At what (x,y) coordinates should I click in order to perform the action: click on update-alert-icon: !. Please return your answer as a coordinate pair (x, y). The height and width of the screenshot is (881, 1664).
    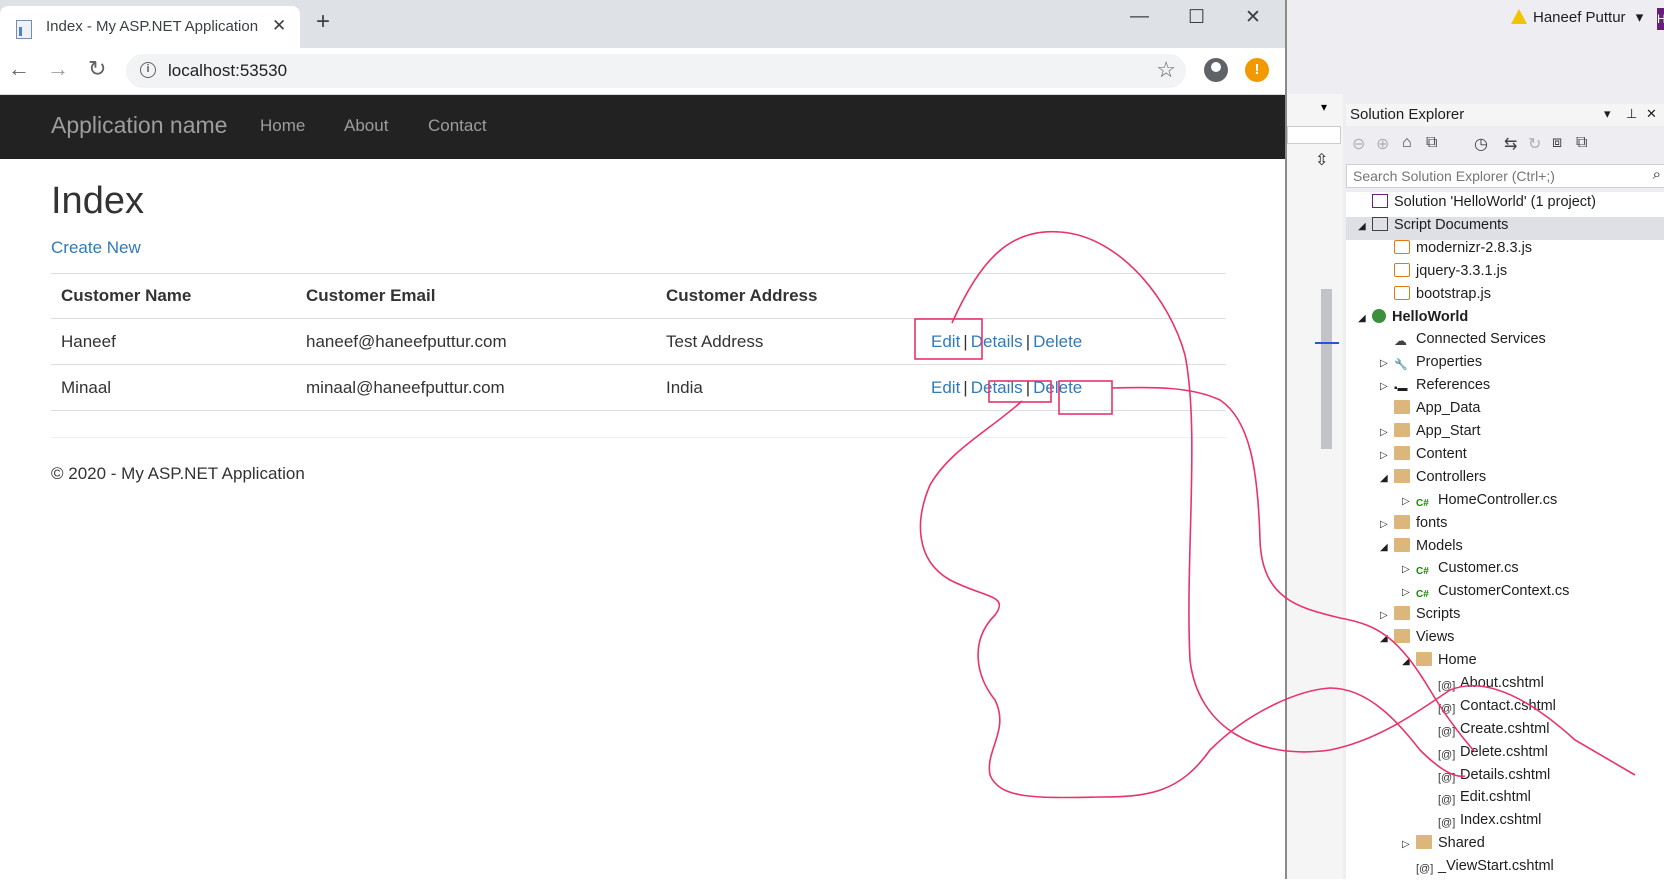
    Looking at the image, I should click on (1257, 70).